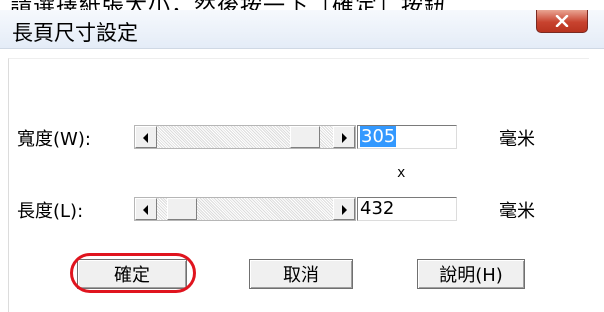 The height and width of the screenshot is (312, 604). Describe the element at coordinates (407, 137) in the screenshot. I see `width-input: 305` at that location.